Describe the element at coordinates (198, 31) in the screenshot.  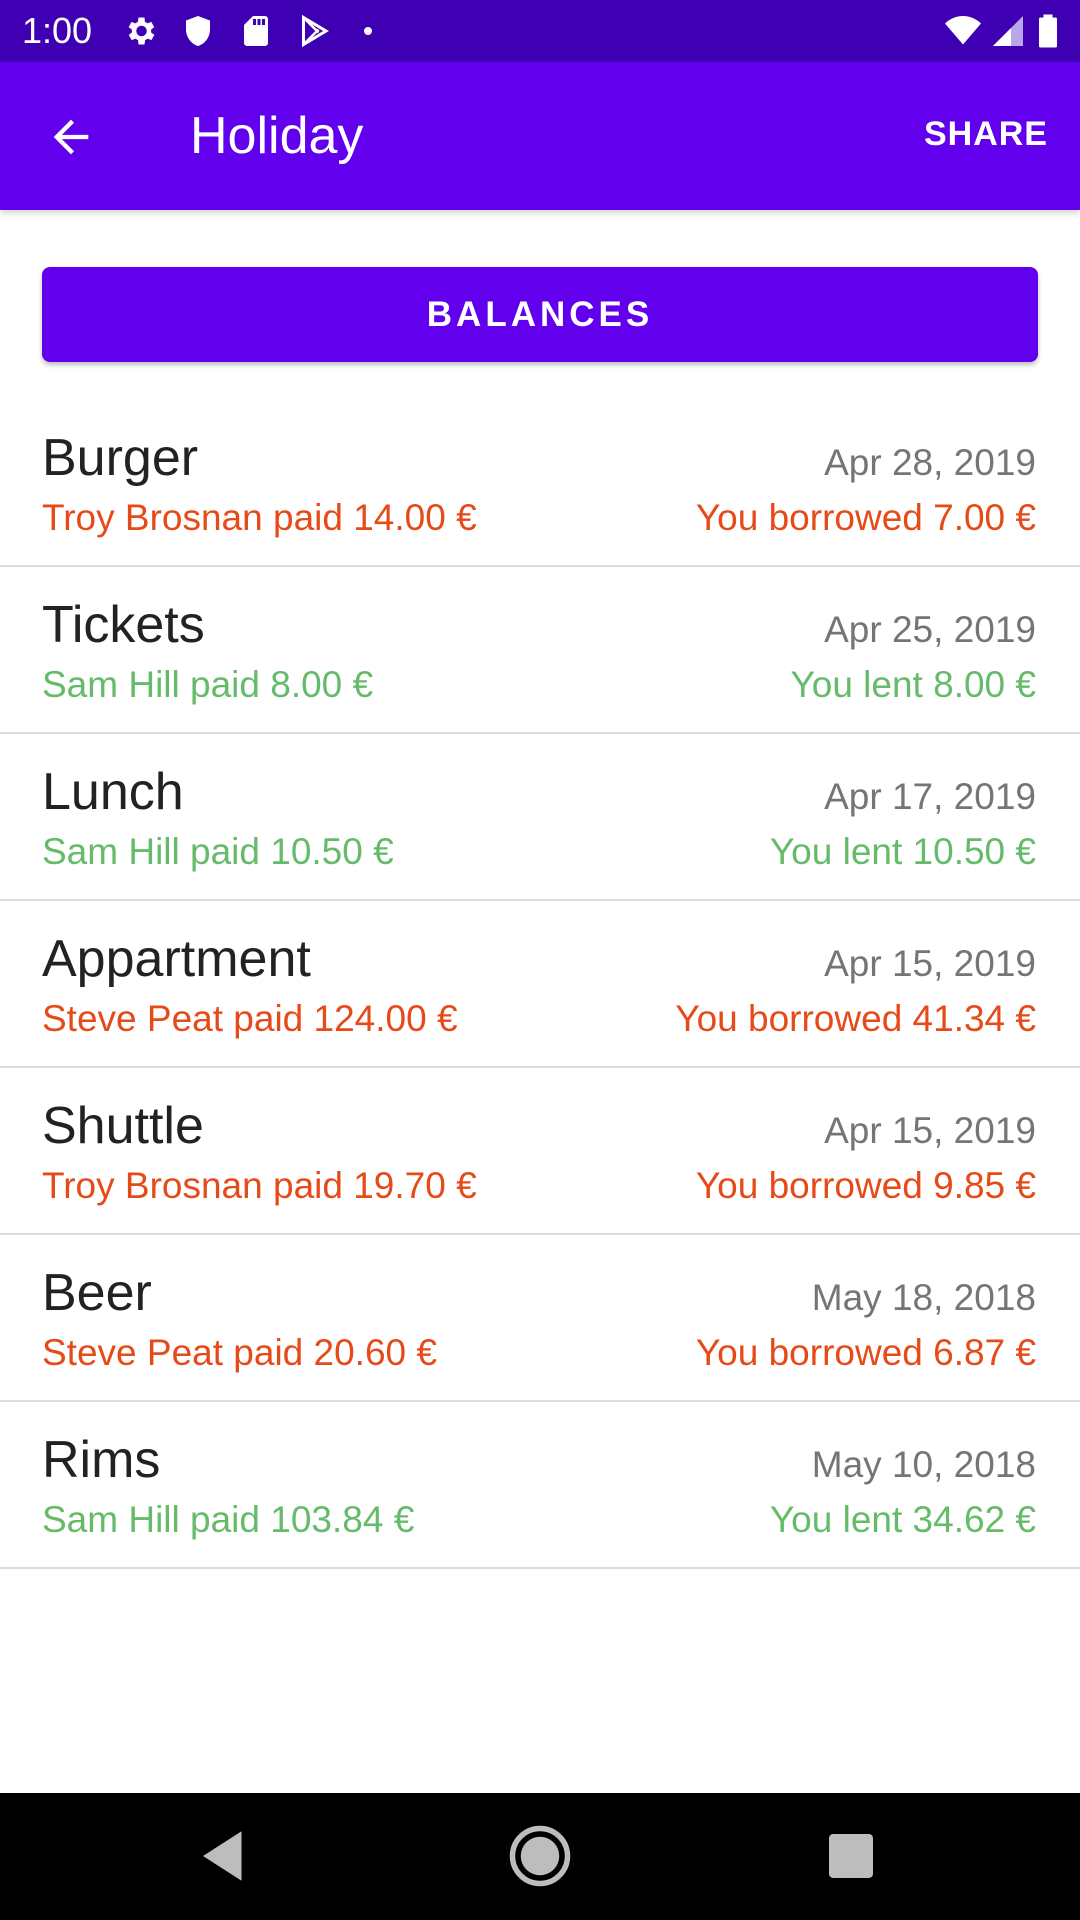
I see `shield-icon` at that location.